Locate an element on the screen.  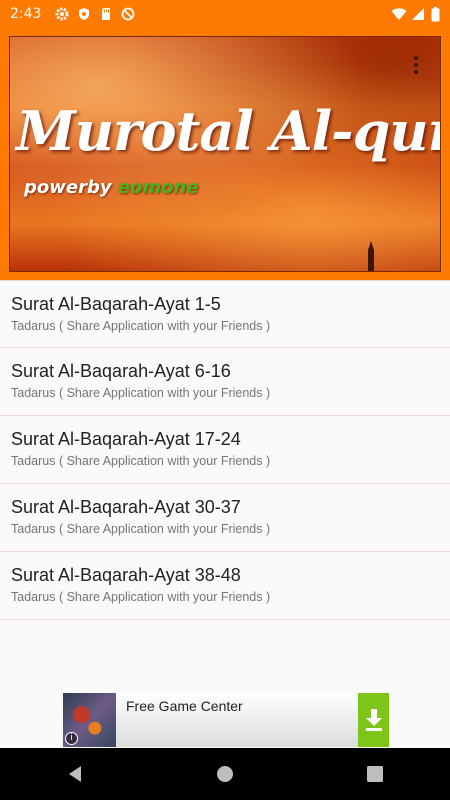
banner-subtitle: powerby eomone is located at coordinates (111, 187).